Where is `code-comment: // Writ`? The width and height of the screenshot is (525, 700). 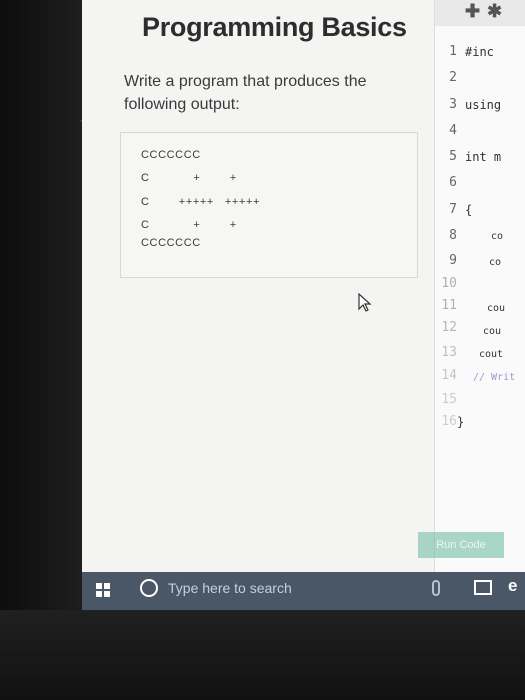 code-comment: // Writ is located at coordinates (494, 377).